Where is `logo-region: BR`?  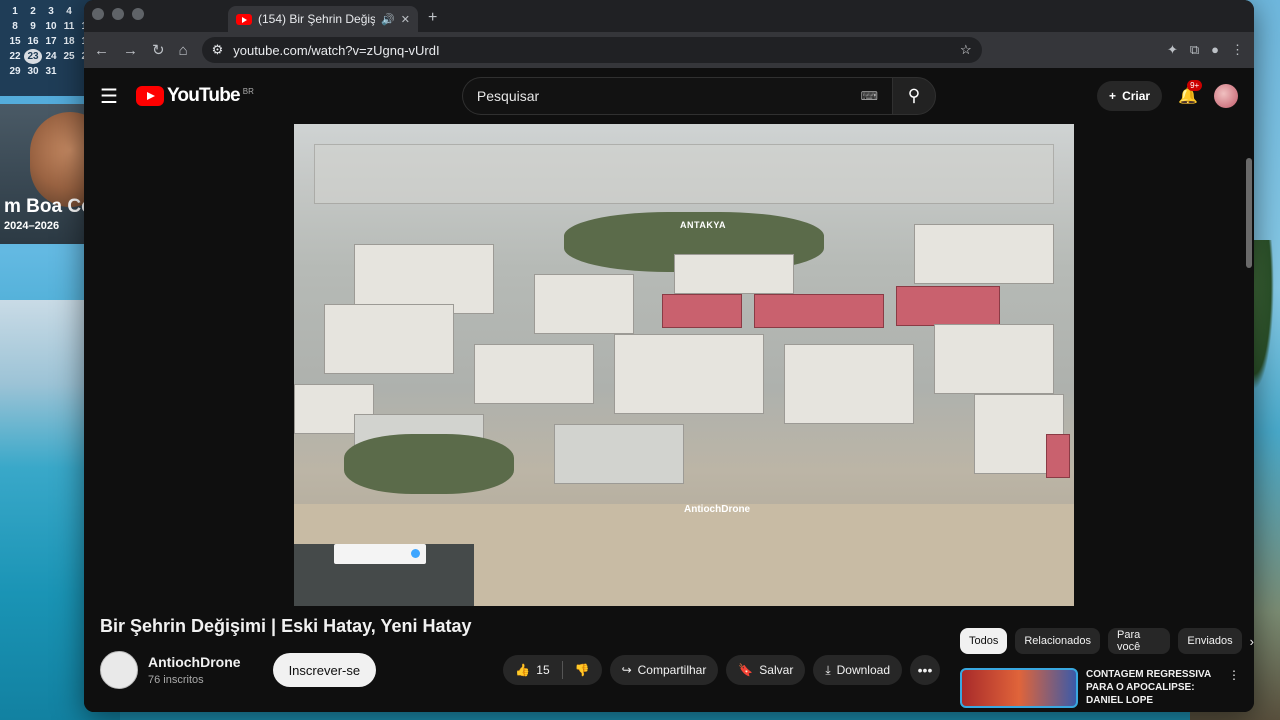 logo-region: BR is located at coordinates (248, 91).